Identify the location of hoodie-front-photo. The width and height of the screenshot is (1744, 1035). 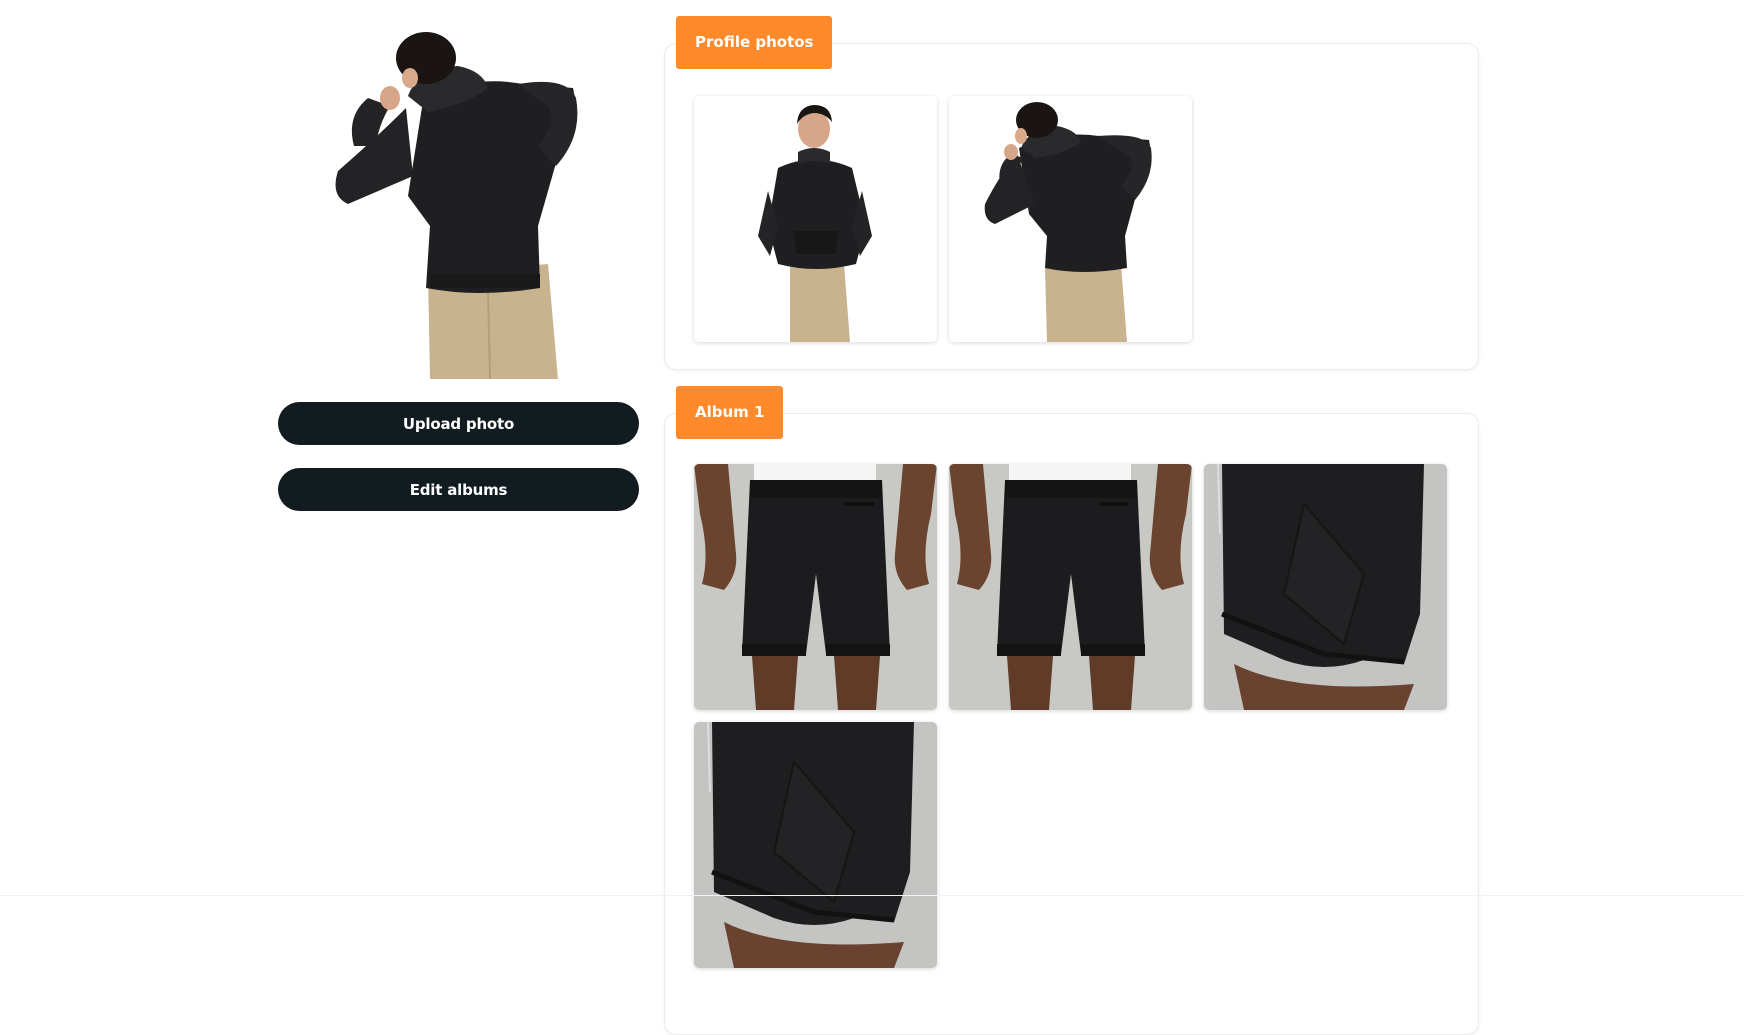
(815, 219).